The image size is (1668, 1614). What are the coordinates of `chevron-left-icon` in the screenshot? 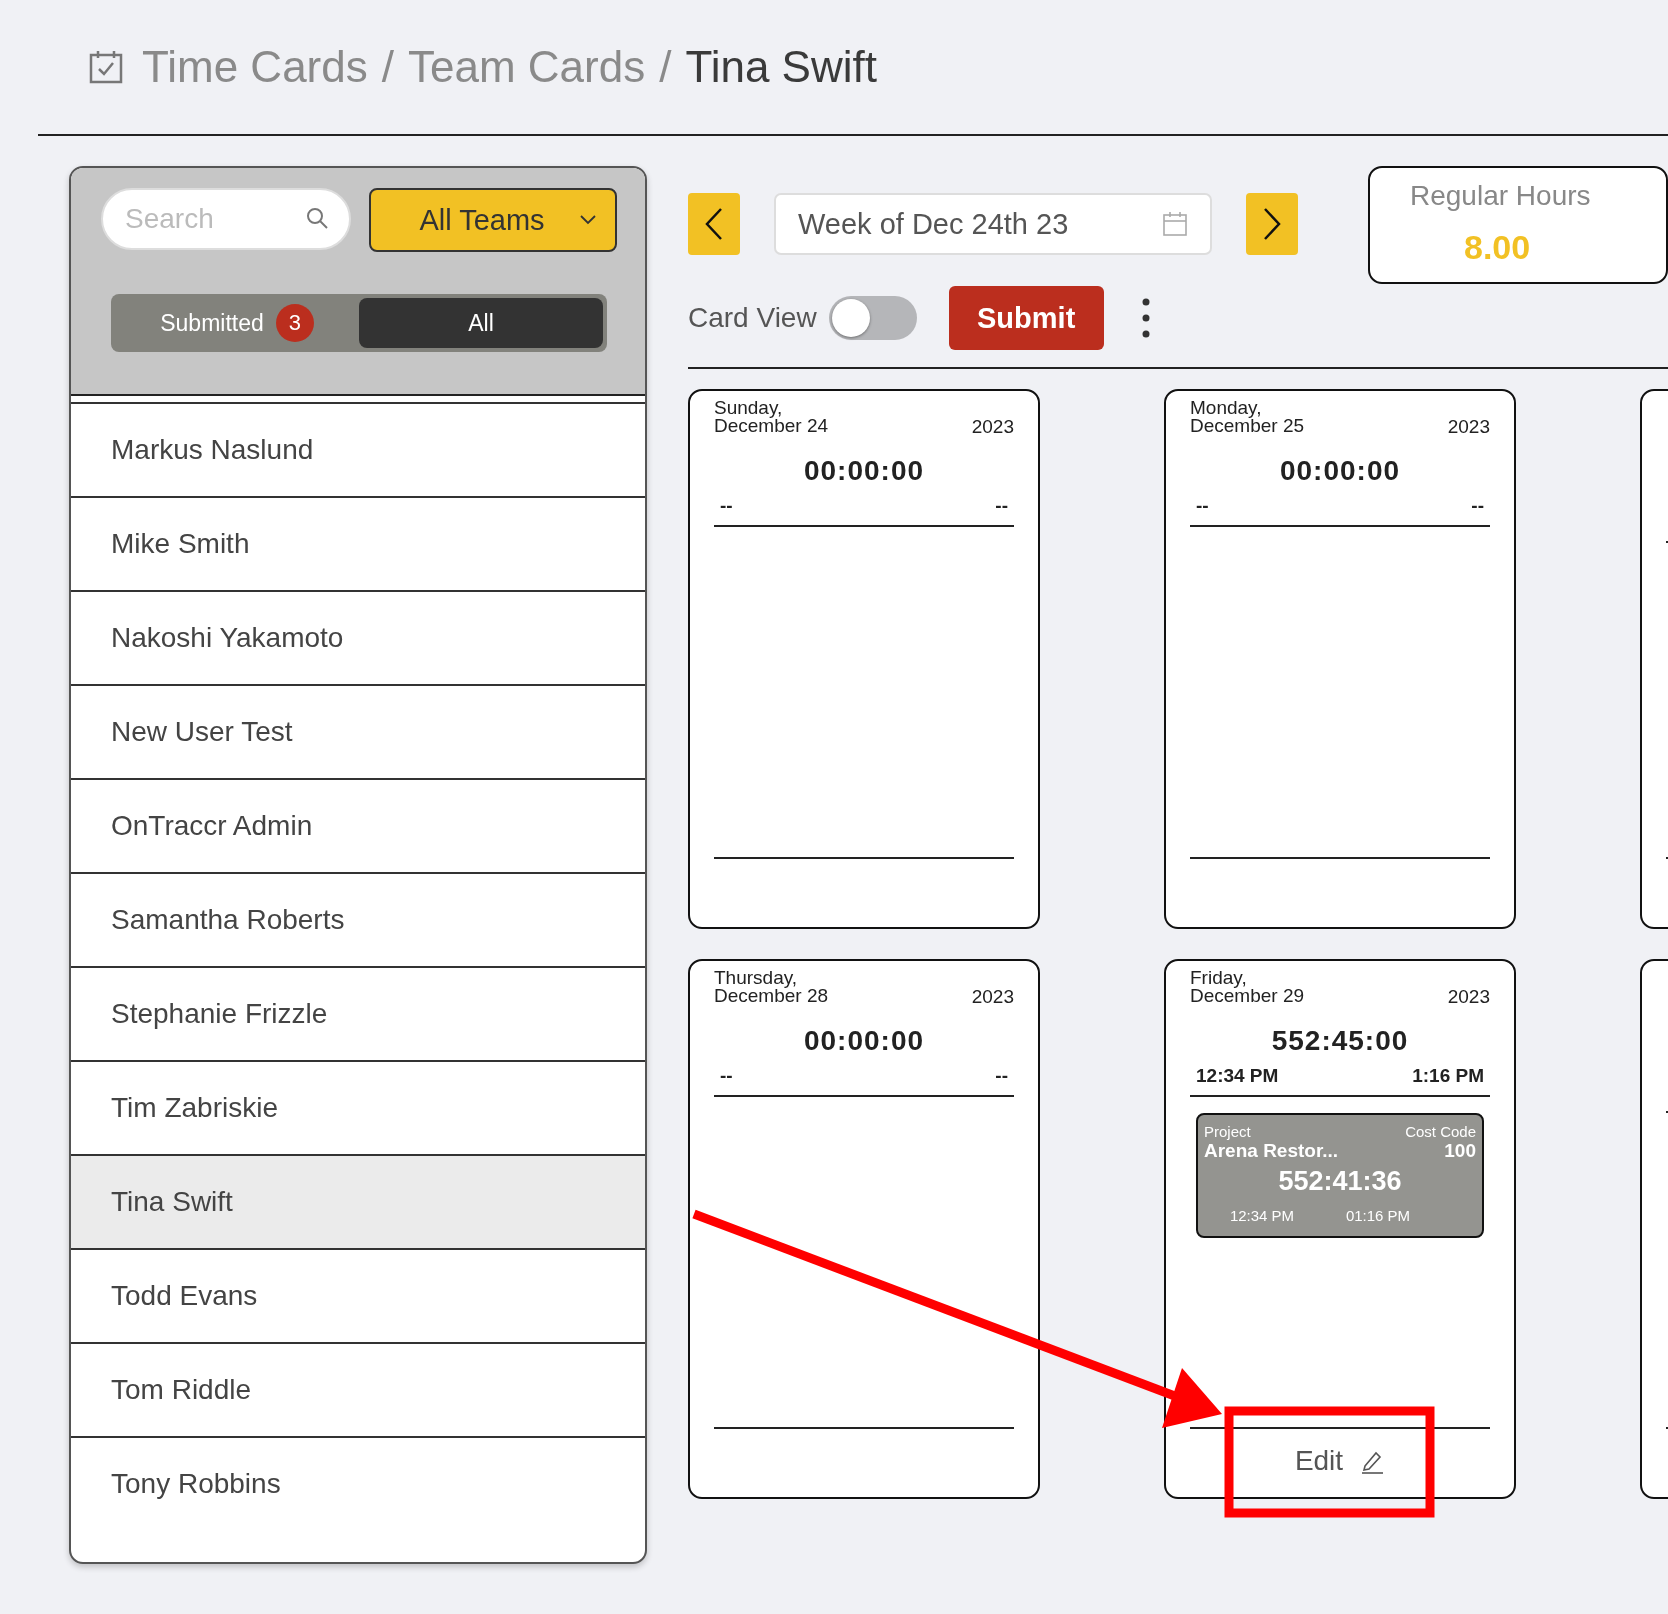 It's located at (714, 224).